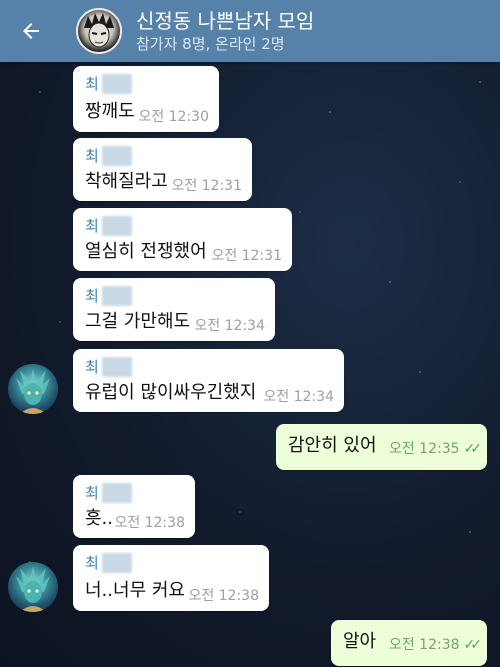 The image size is (500, 667). What do you see at coordinates (126, 181) in the screenshot?
I see `message-text: 착해질라고` at bounding box center [126, 181].